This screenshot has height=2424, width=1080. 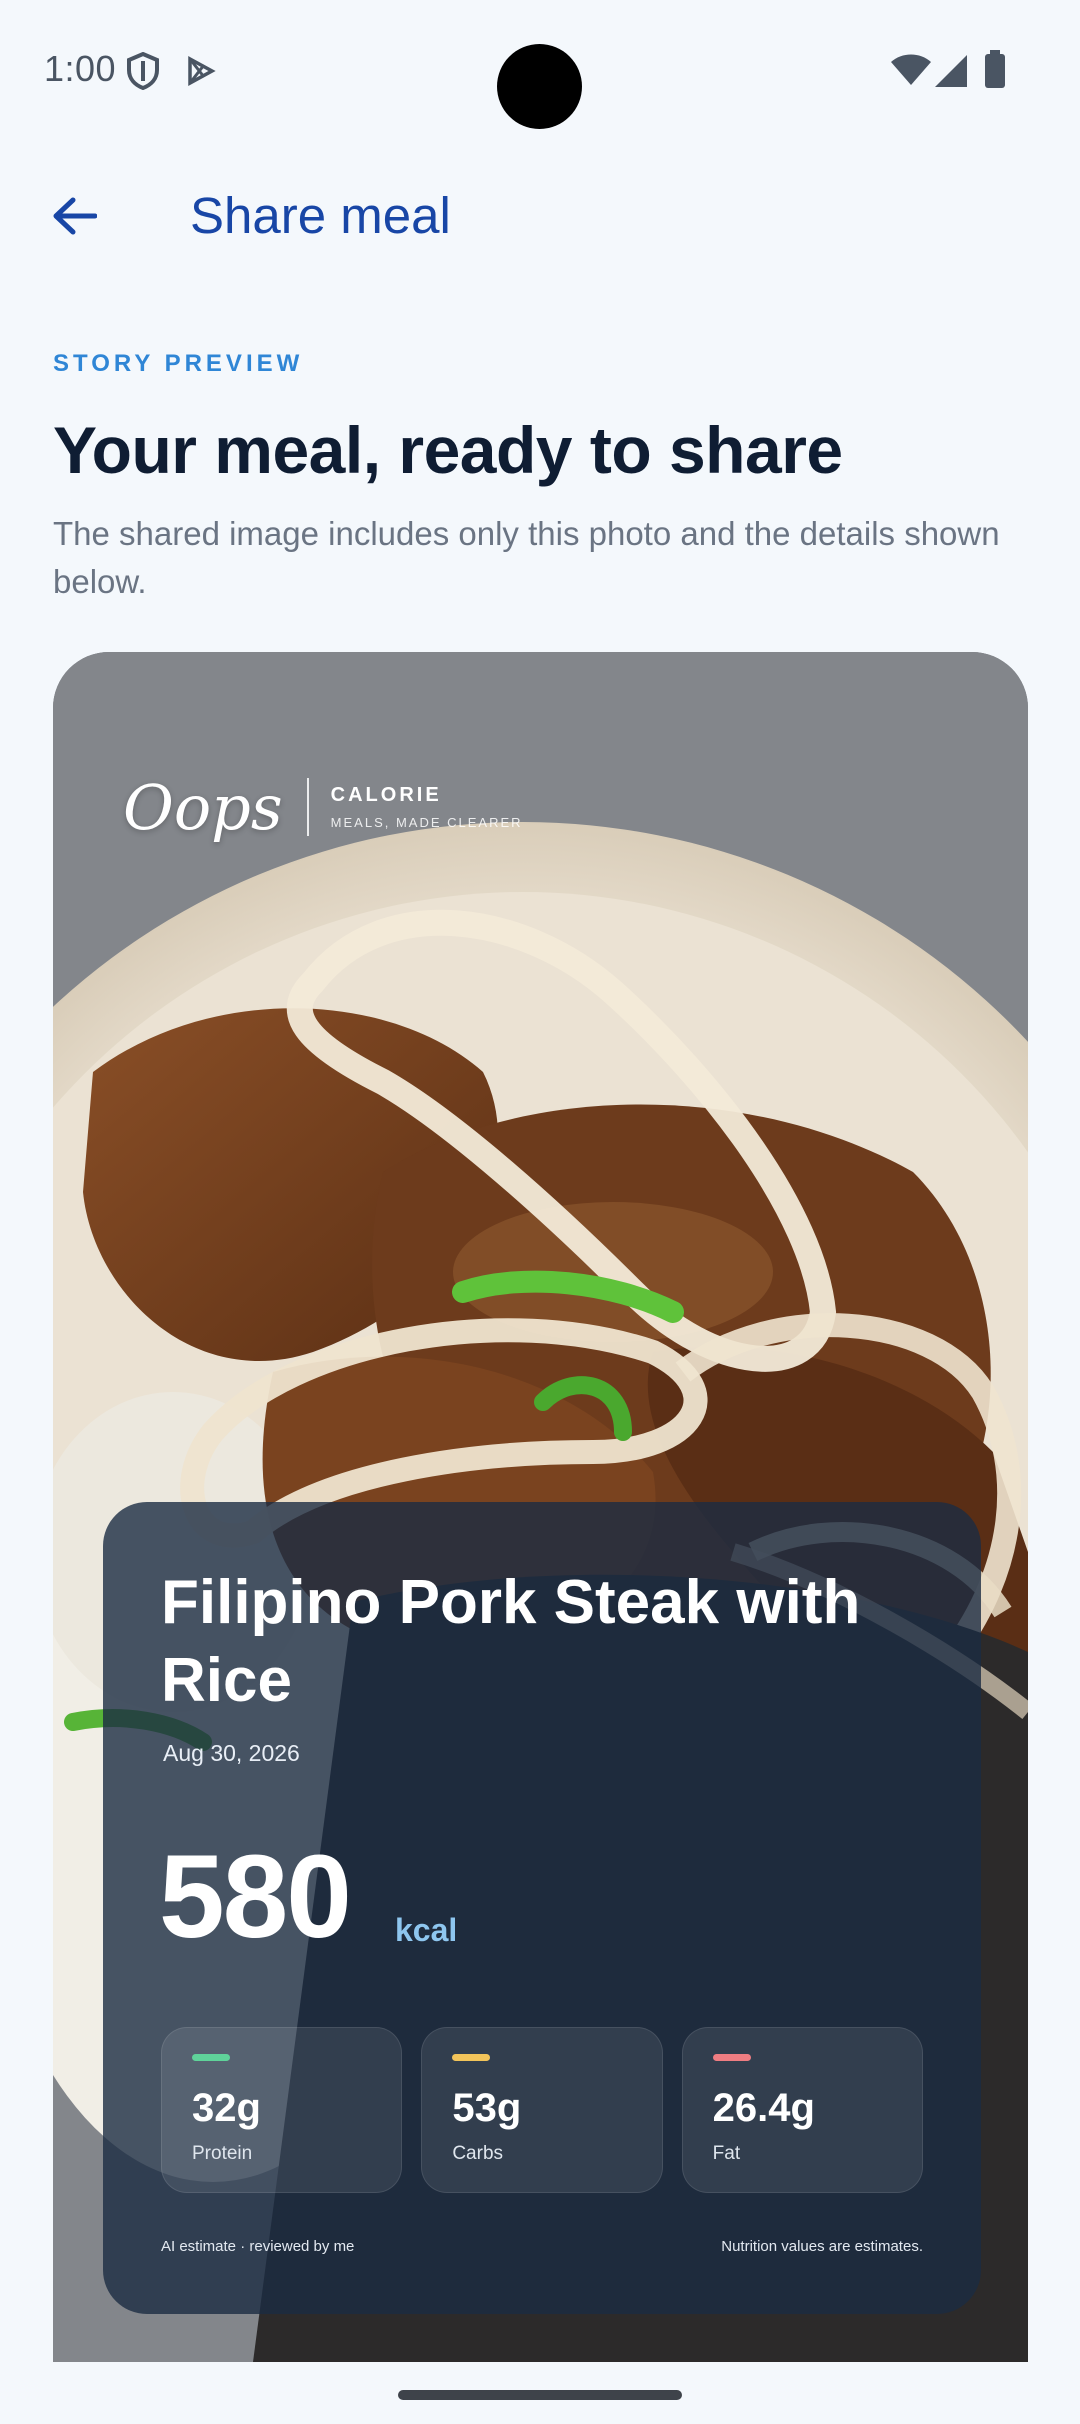 I want to click on calorie-unit: kcal, so click(x=426, y=1930).